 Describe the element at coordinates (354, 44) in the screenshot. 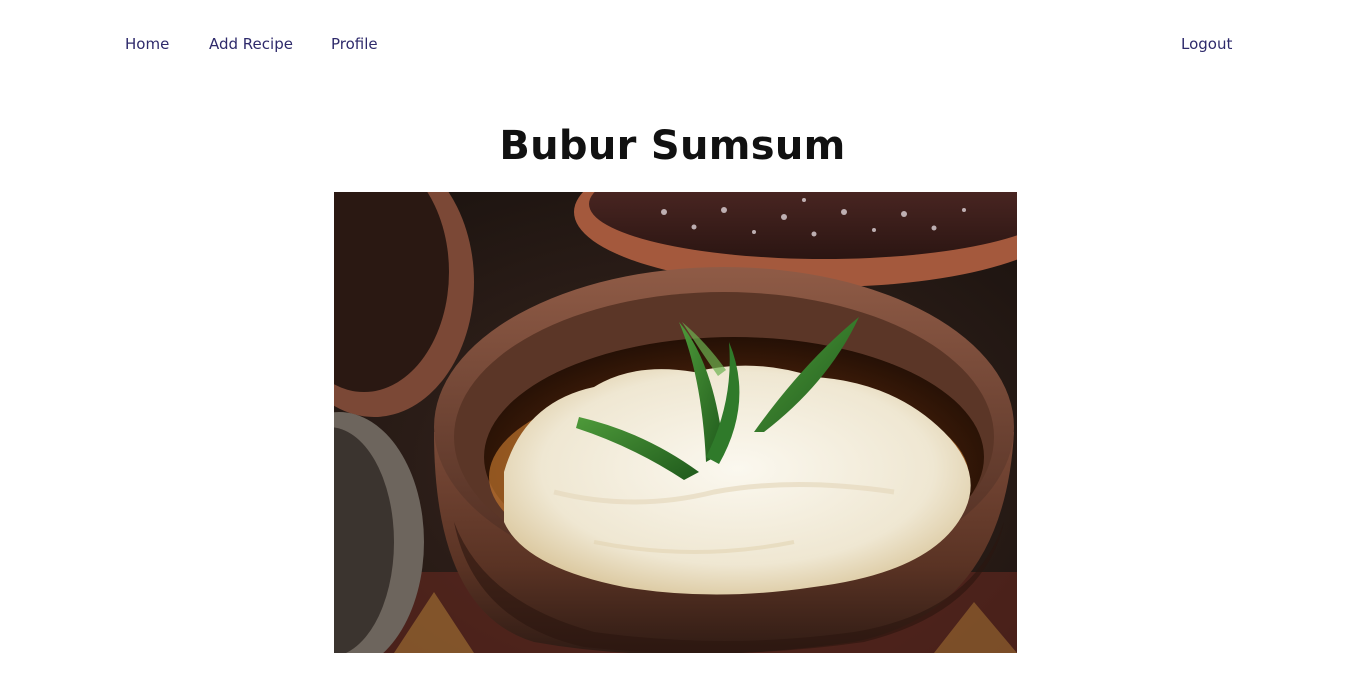

I see `nav-profile-link: Profile` at that location.